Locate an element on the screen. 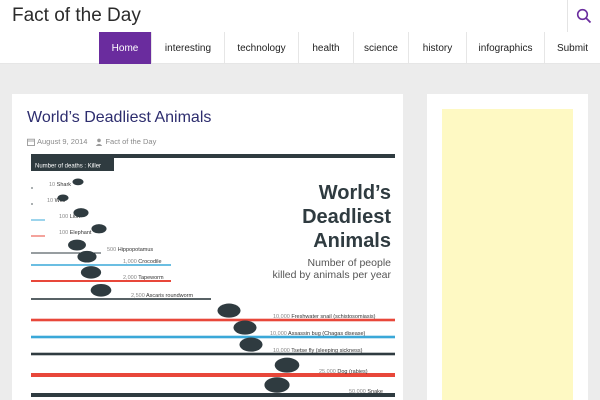  post-date-meta: August 9, 2014 is located at coordinates (57, 141).